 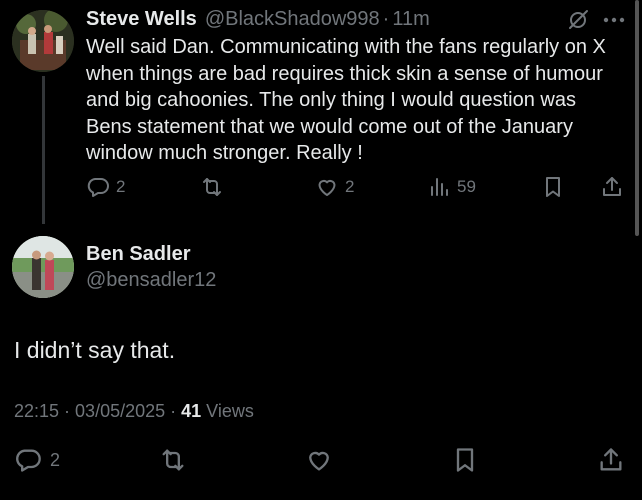 I want to click on scrollbar-thumb, so click(x=637, y=118).